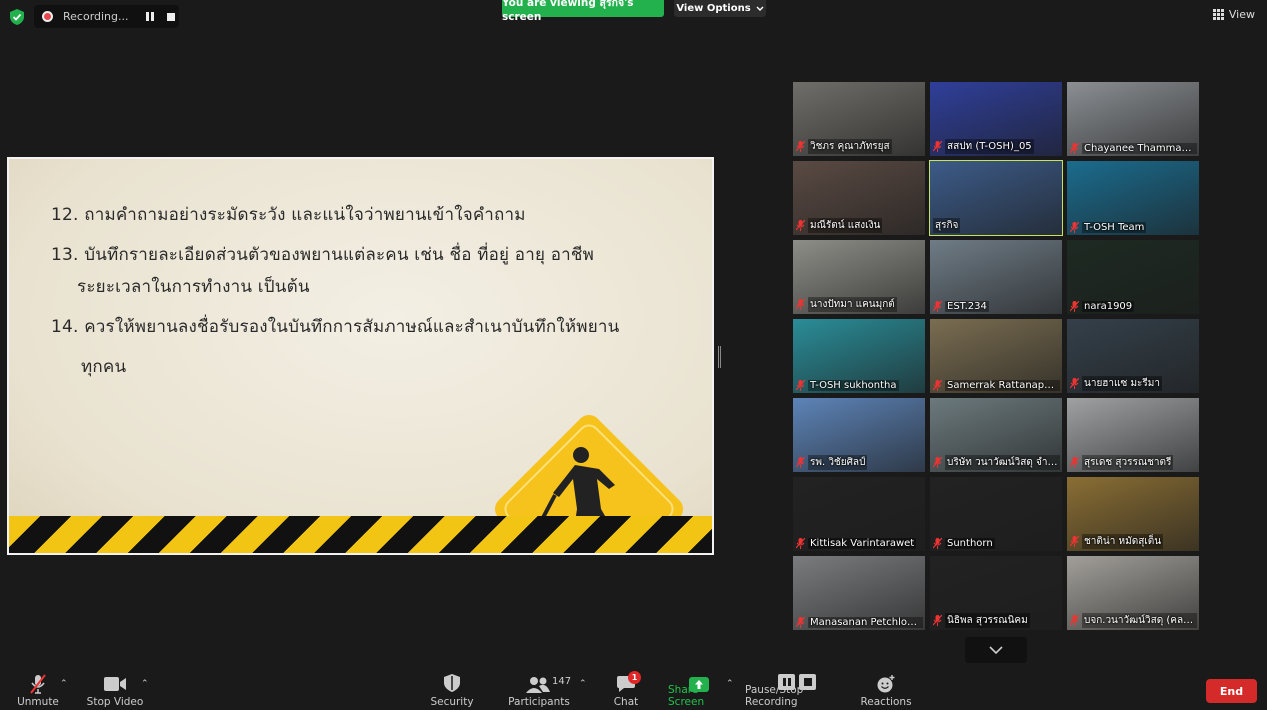 Image resolution: width=1267 pixels, height=710 pixels. Describe the element at coordinates (38, 702) in the screenshot. I see `unmute-label: Unmute` at that location.